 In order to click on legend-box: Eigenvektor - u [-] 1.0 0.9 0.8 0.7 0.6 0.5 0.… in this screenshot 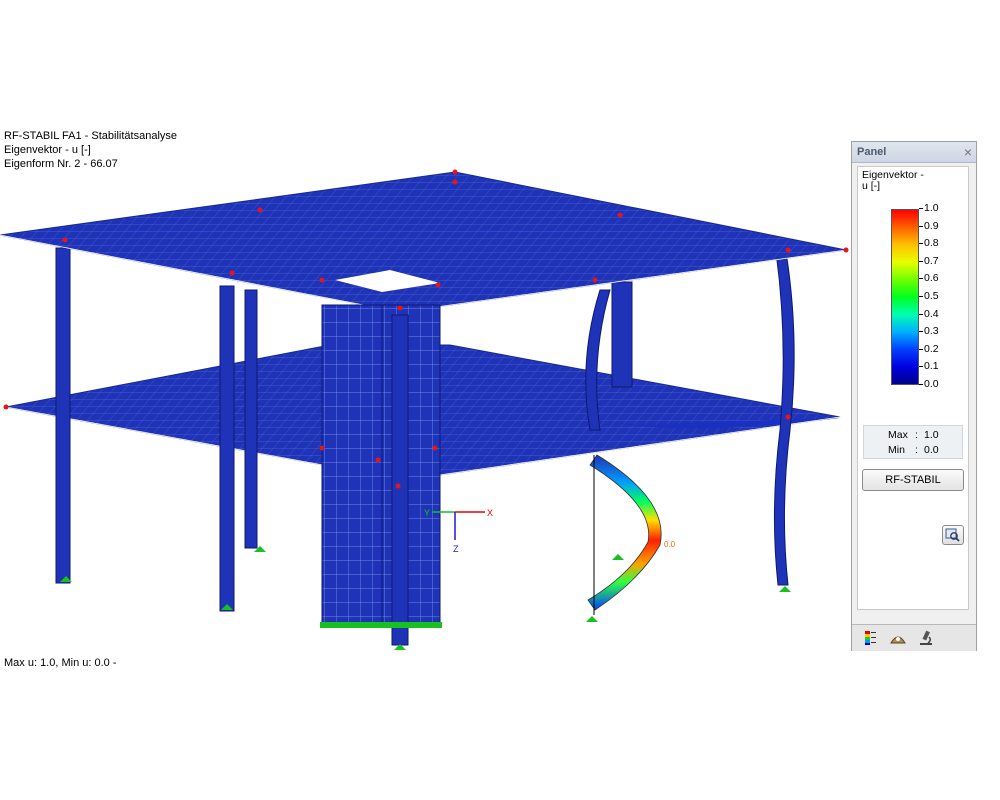, I will do `click(913, 388)`.